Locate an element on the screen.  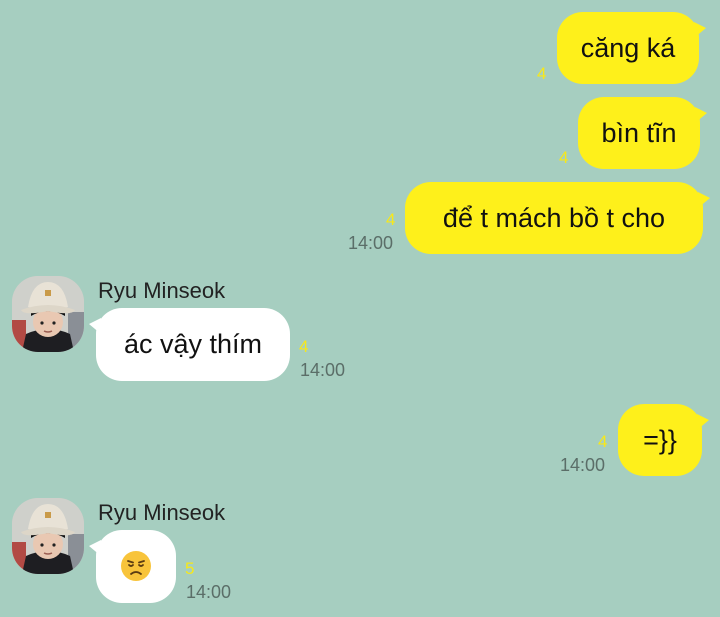
incoming-message-bubble is located at coordinates (132, 566).